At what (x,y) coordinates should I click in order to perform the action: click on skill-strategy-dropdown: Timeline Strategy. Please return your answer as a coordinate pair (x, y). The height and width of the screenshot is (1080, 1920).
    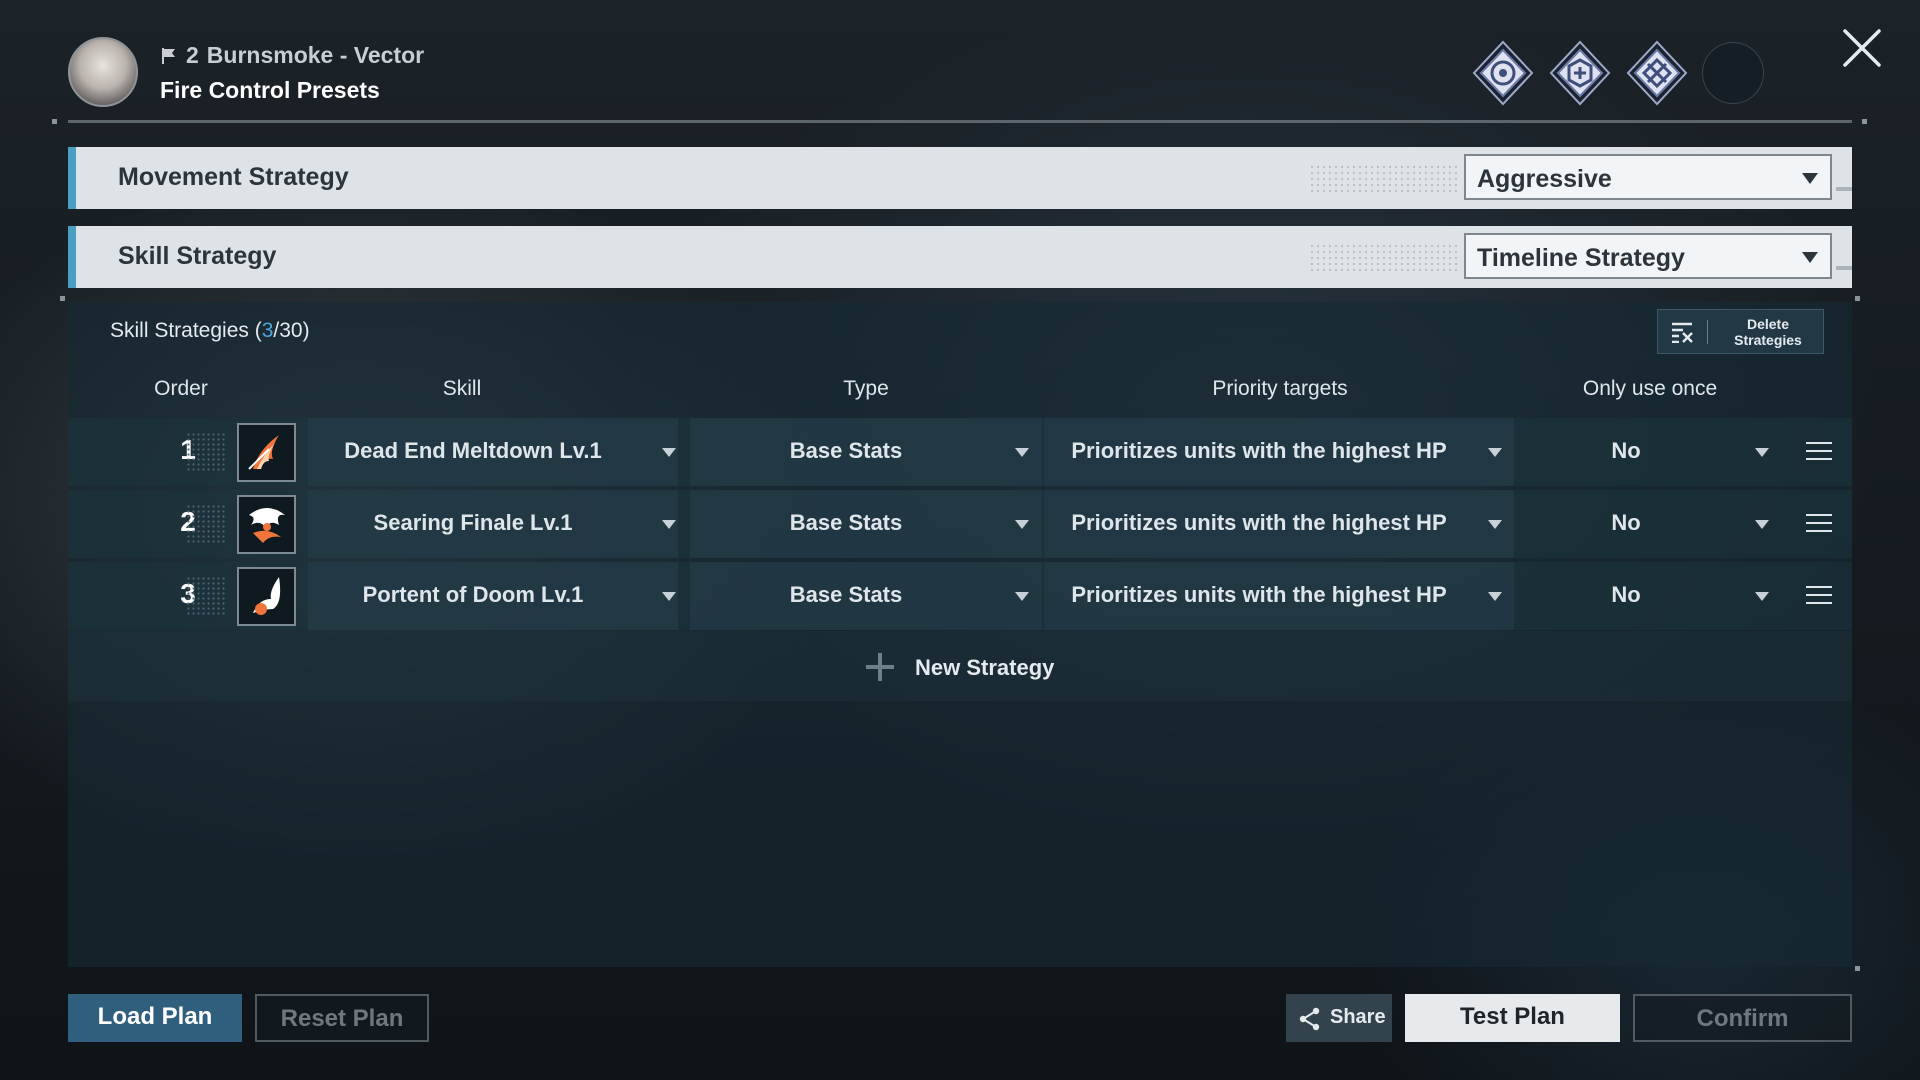
    Looking at the image, I should click on (1648, 256).